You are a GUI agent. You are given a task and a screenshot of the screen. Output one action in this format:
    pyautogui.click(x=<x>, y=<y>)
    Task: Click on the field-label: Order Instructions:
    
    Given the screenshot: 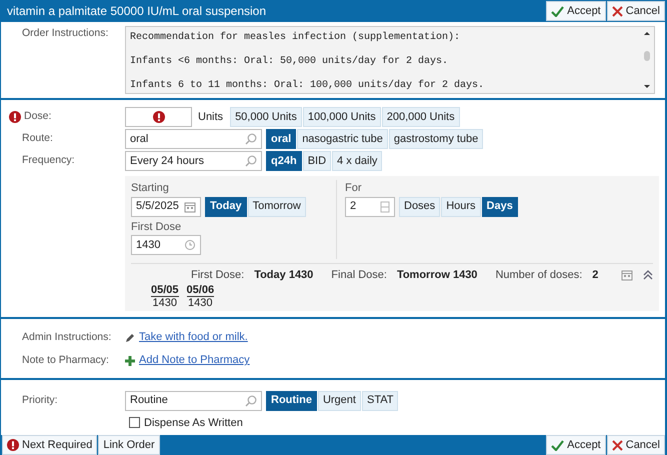 What is the action you would take?
    pyautogui.click(x=65, y=33)
    